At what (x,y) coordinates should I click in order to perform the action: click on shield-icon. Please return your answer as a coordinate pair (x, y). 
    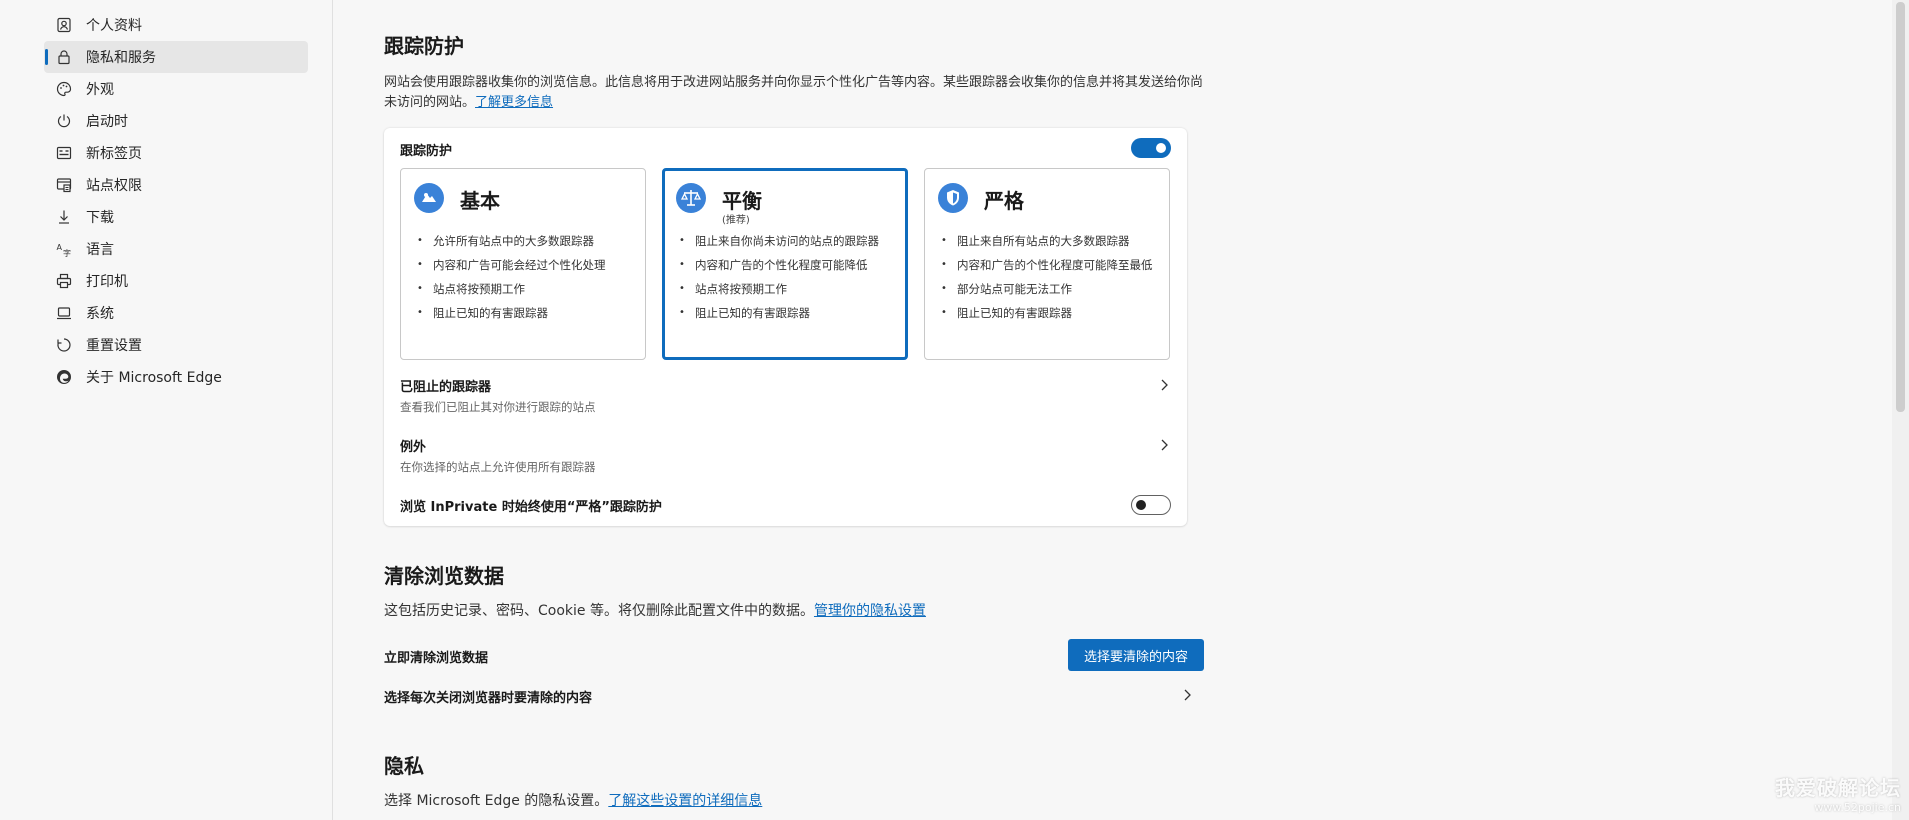
    Looking at the image, I should click on (953, 198).